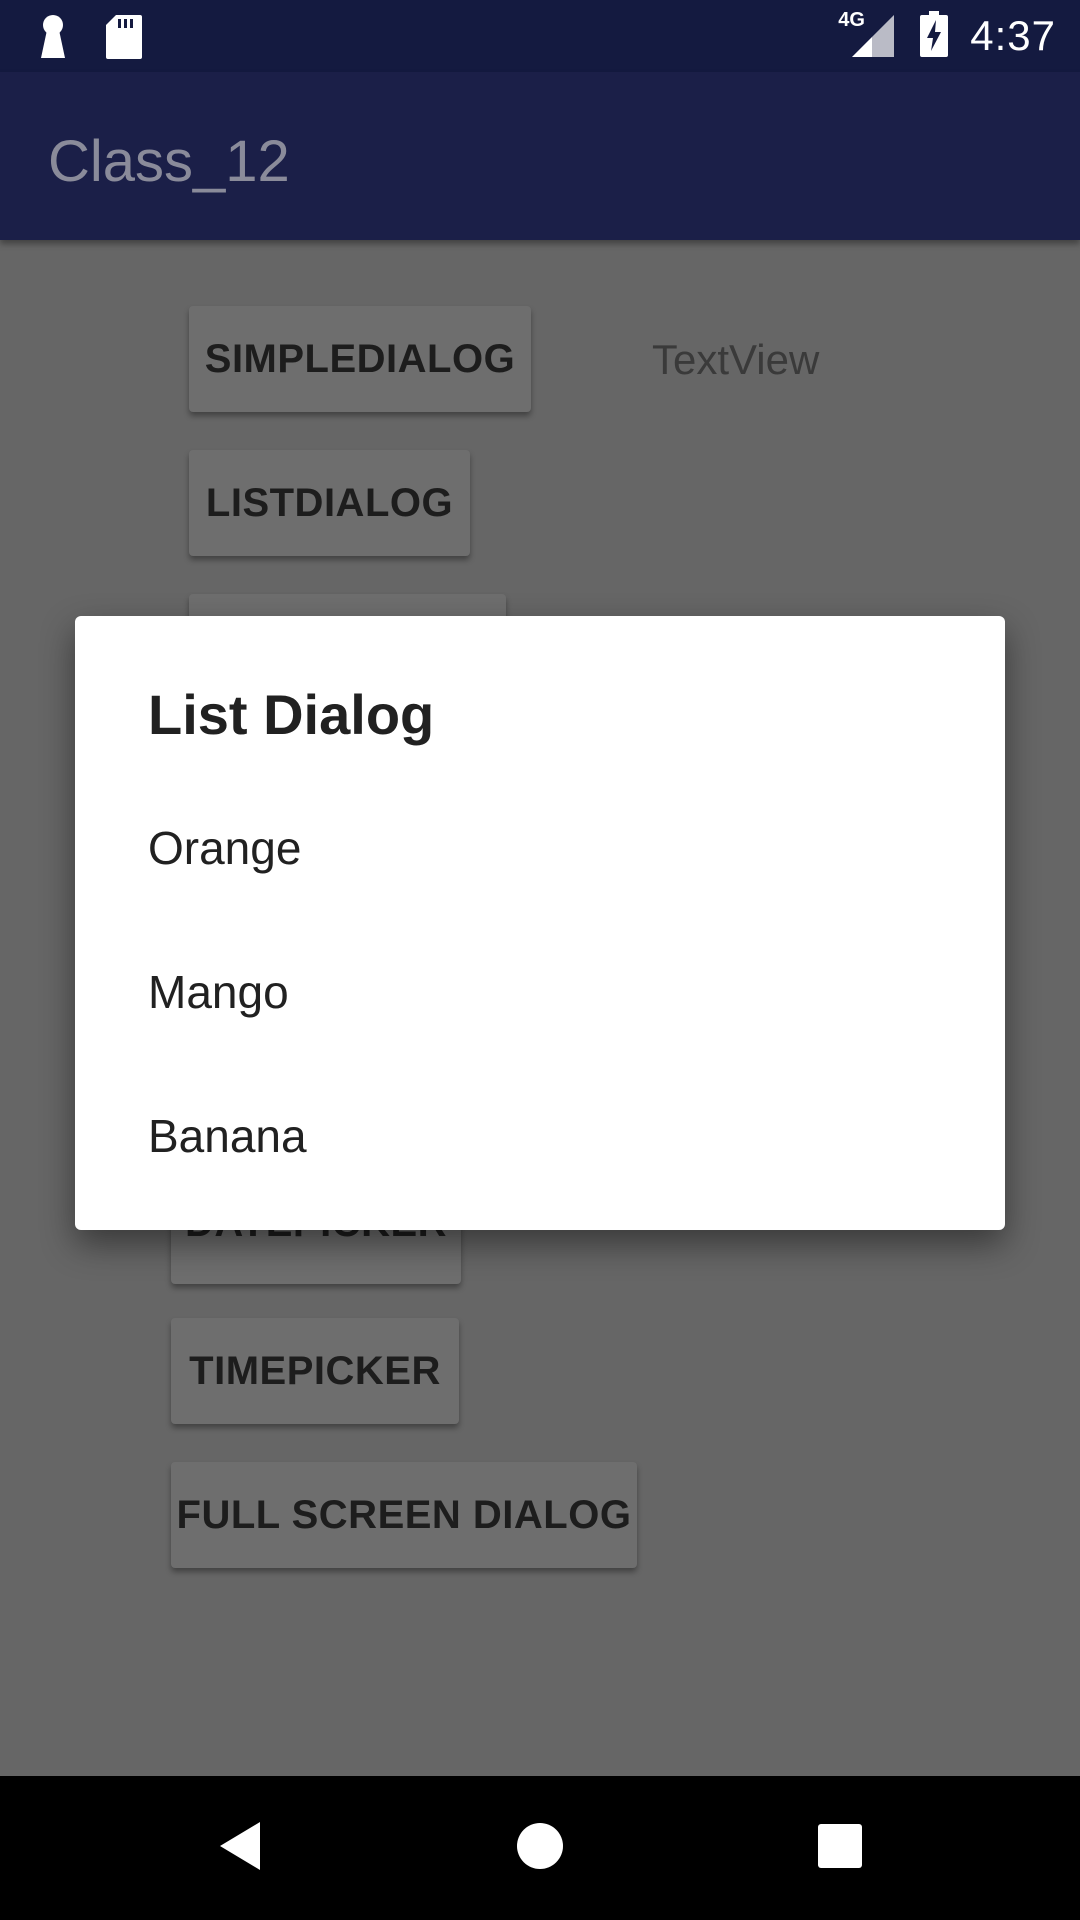 This screenshot has width=1080, height=1920. I want to click on sd-card-icon, so click(124, 39).